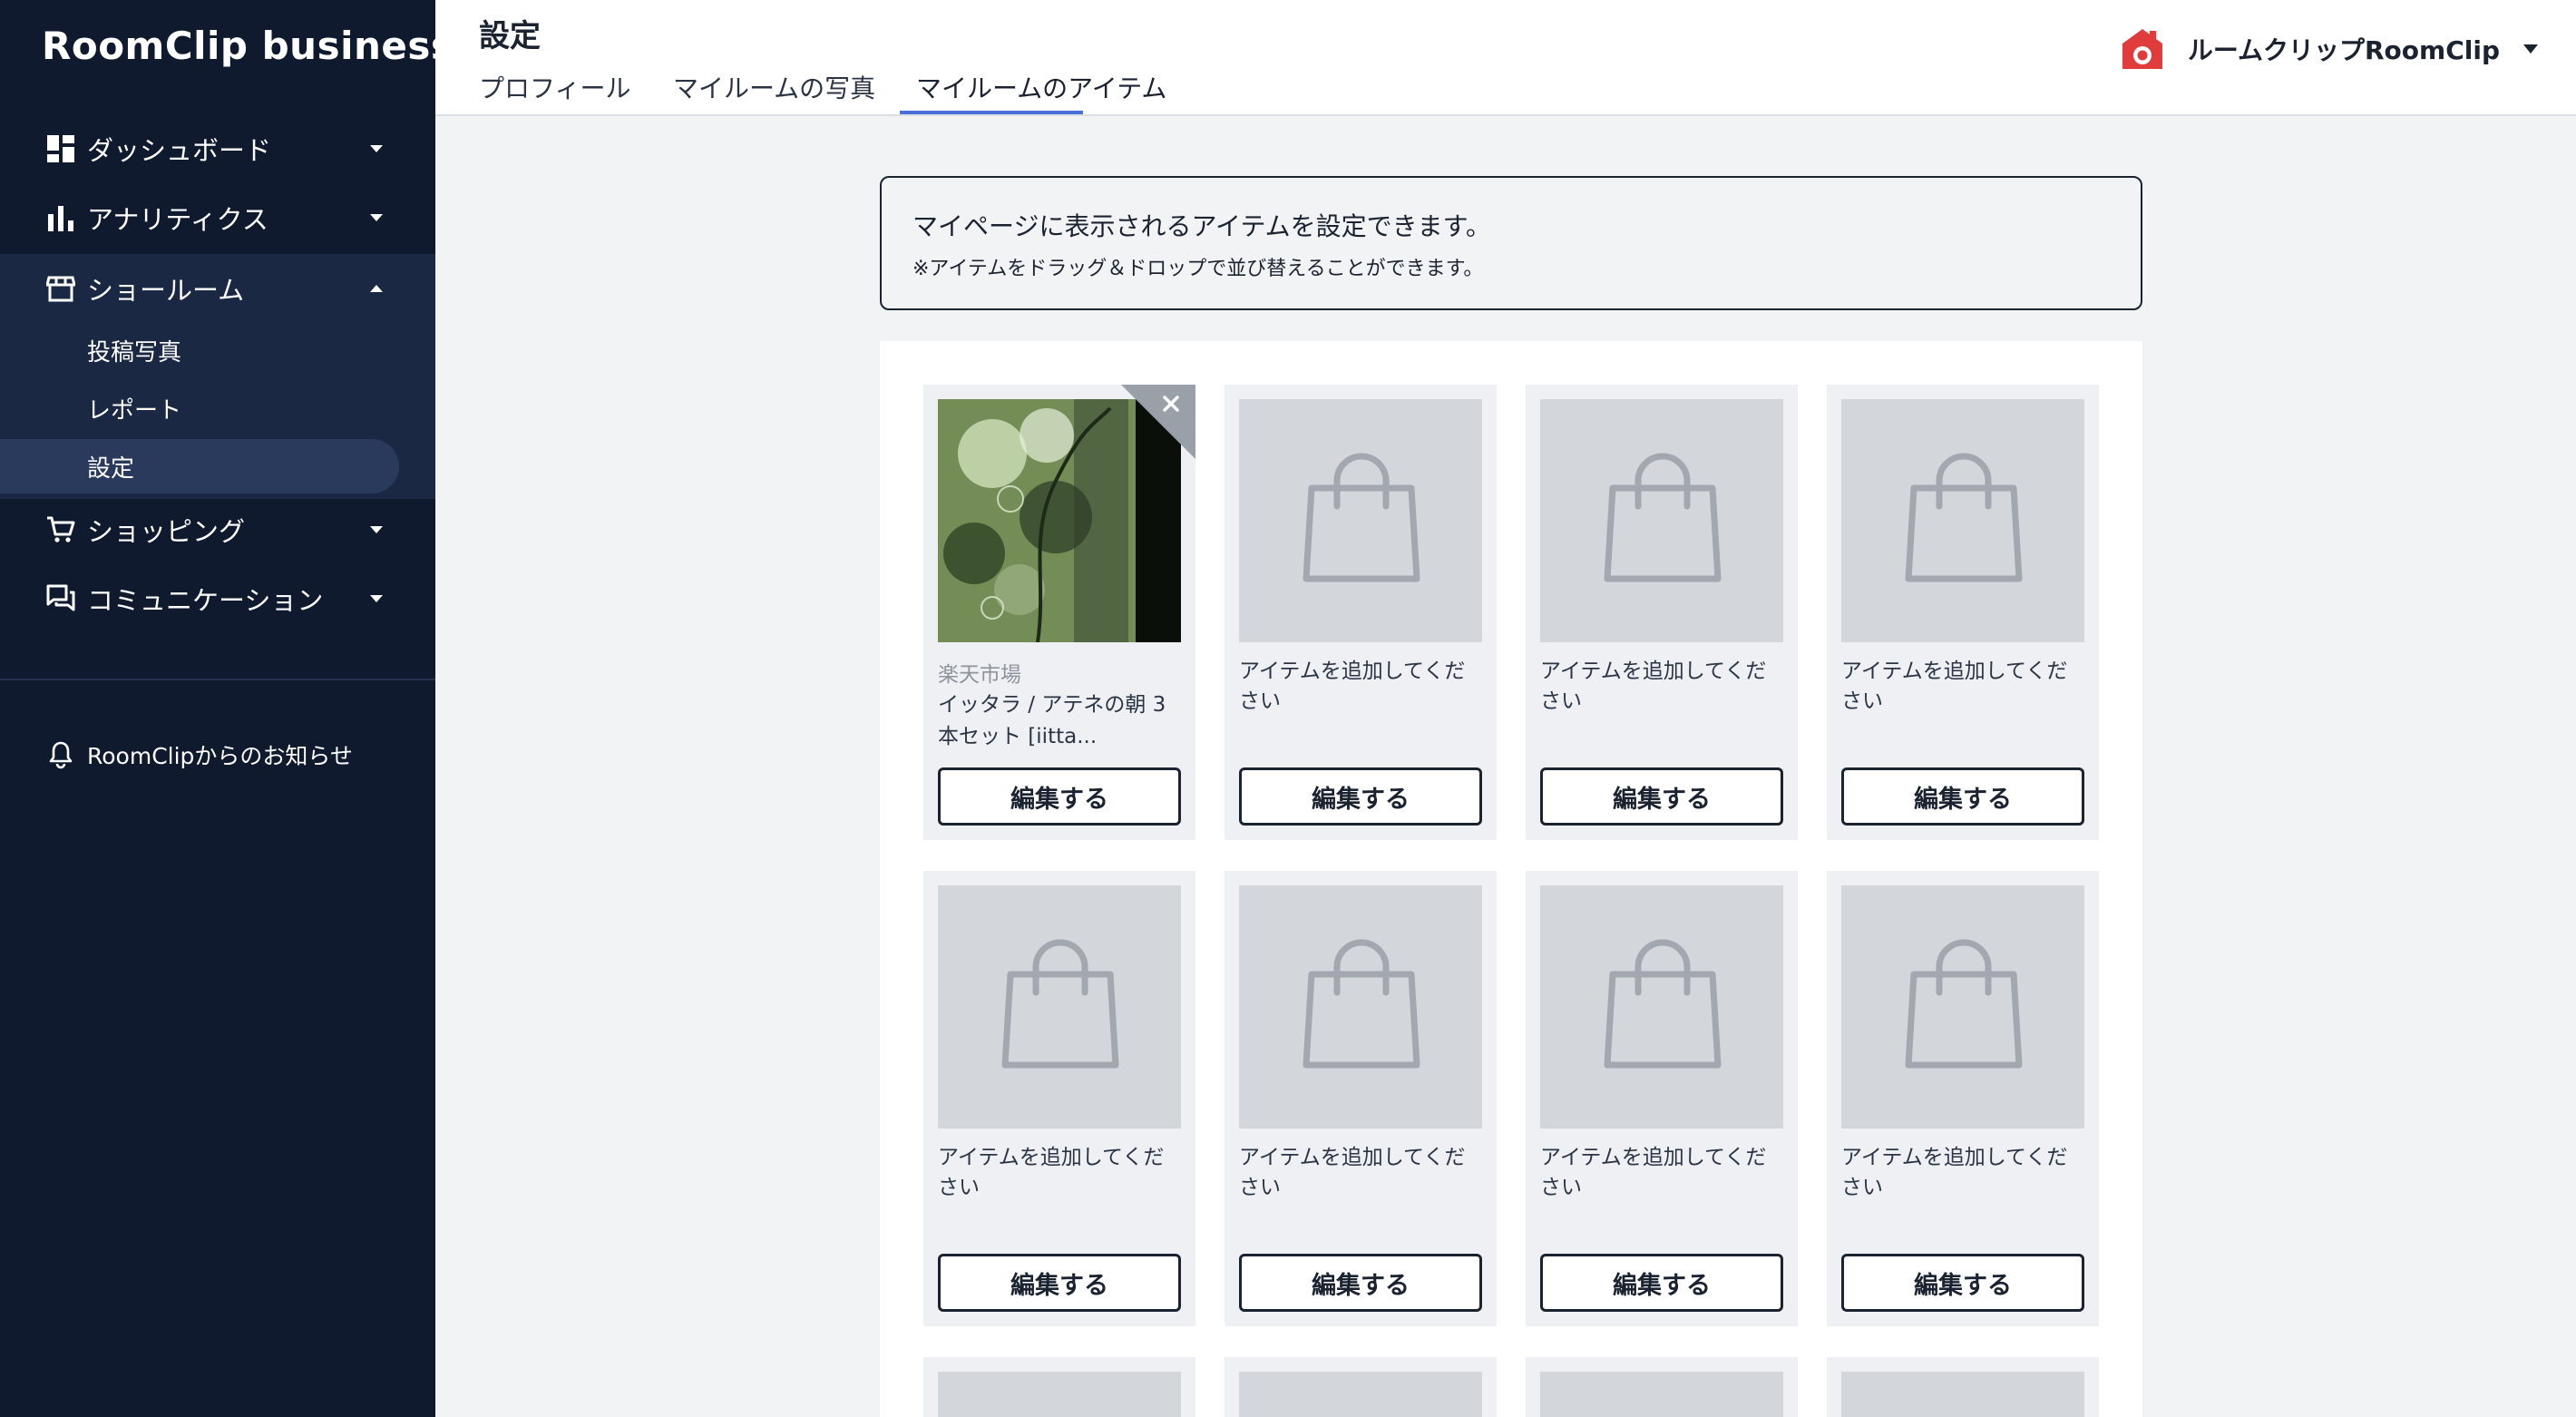 This screenshot has height=1417, width=2576. What do you see at coordinates (1158, 422) in the screenshot?
I see `remove-item-button` at bounding box center [1158, 422].